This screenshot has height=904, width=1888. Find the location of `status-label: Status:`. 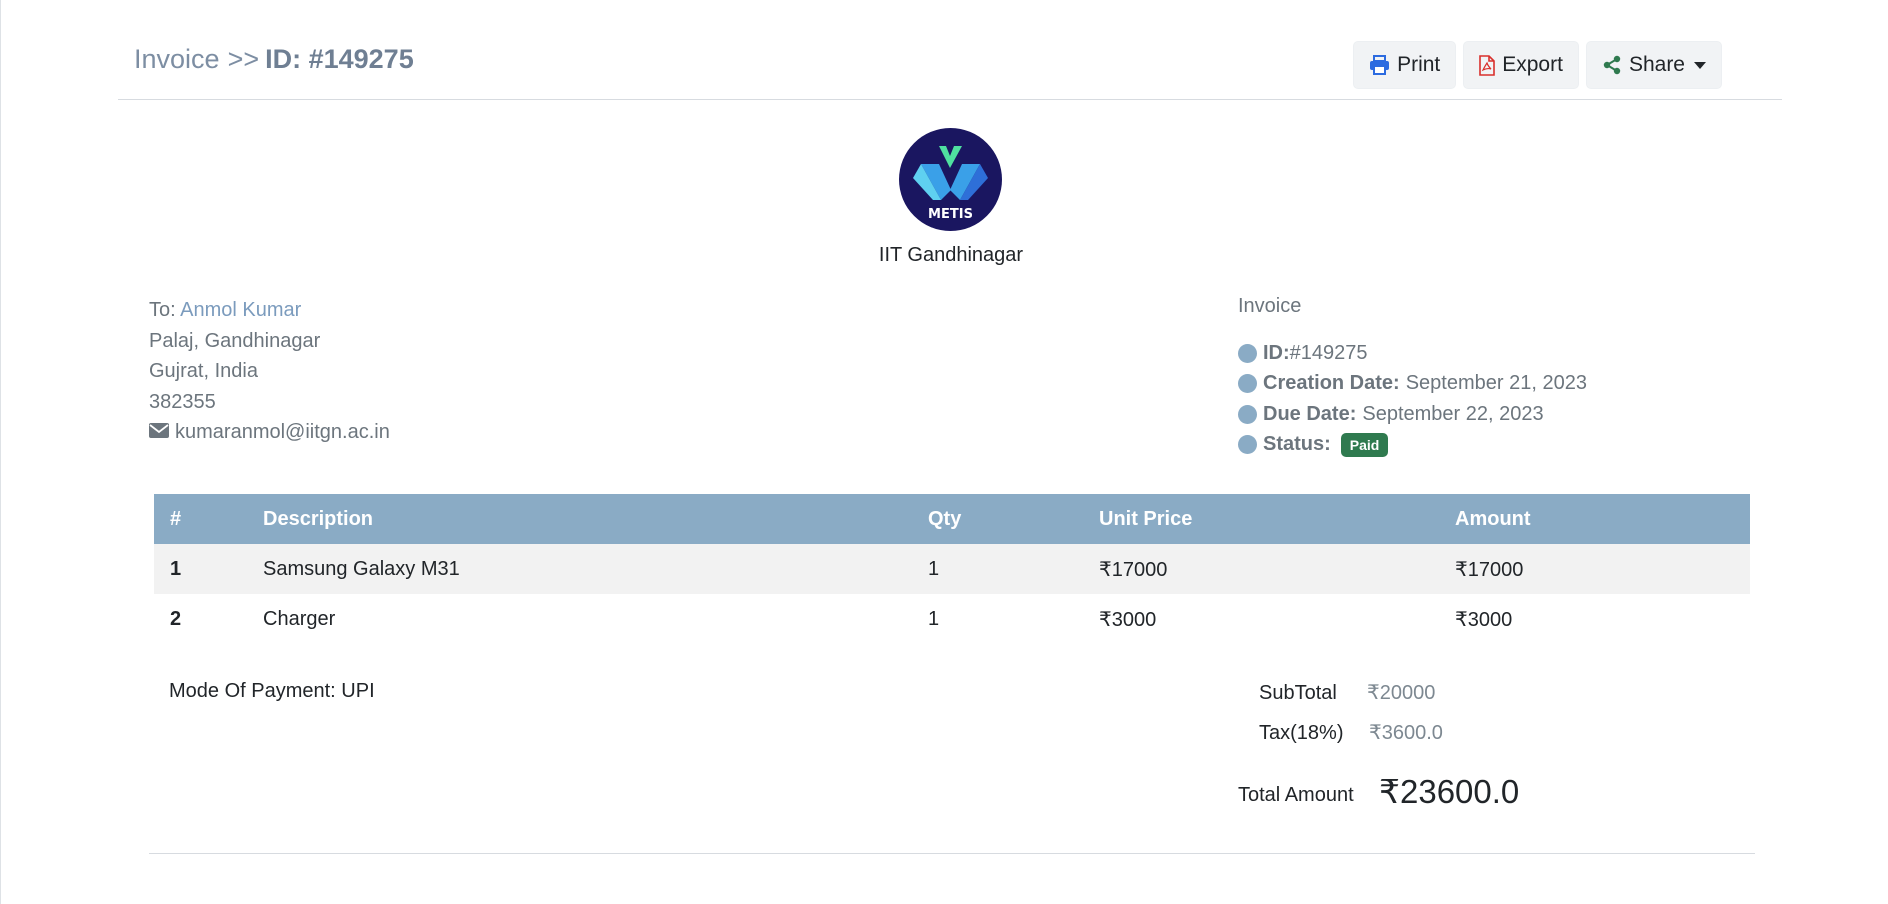

status-label: Status: is located at coordinates (1297, 444).